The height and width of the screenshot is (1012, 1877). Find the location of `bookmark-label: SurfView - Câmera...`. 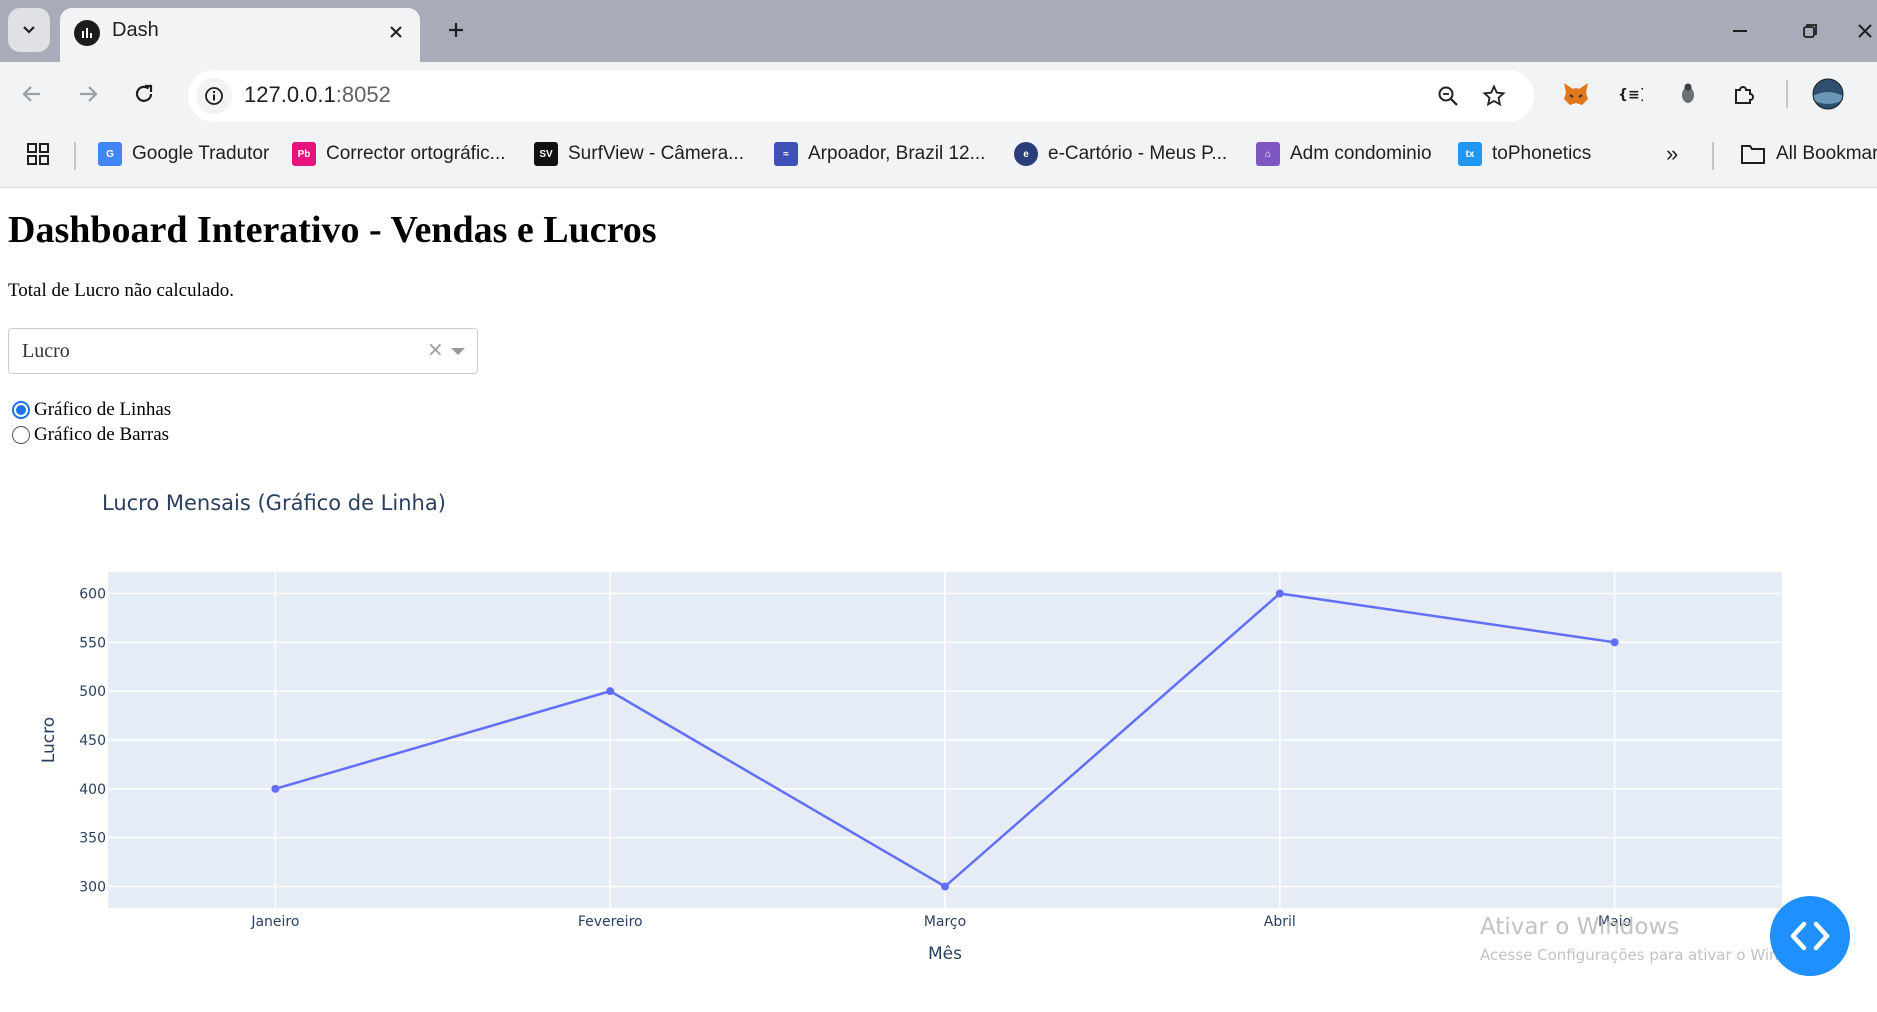

bookmark-label: SurfView - Câmera... is located at coordinates (656, 153).